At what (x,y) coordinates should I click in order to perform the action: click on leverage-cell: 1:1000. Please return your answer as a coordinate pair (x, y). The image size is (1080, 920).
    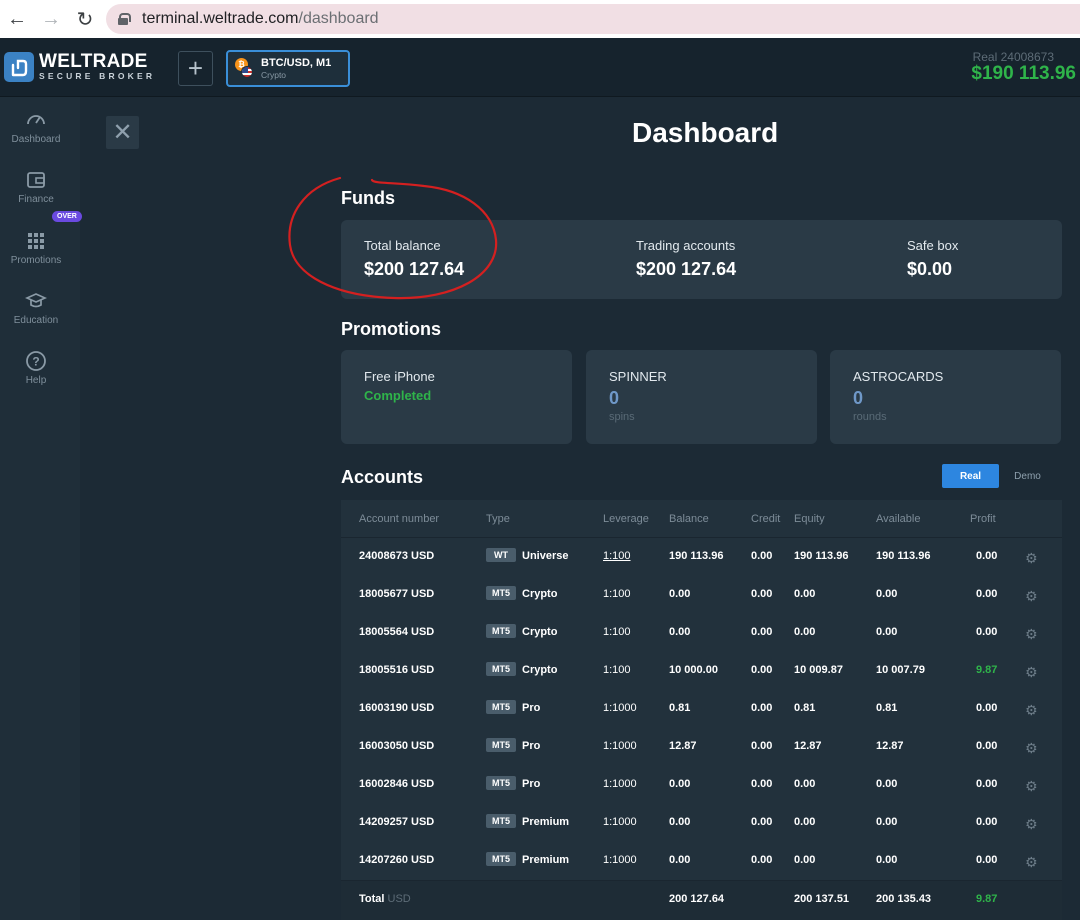
    Looking at the image, I should click on (620, 784).